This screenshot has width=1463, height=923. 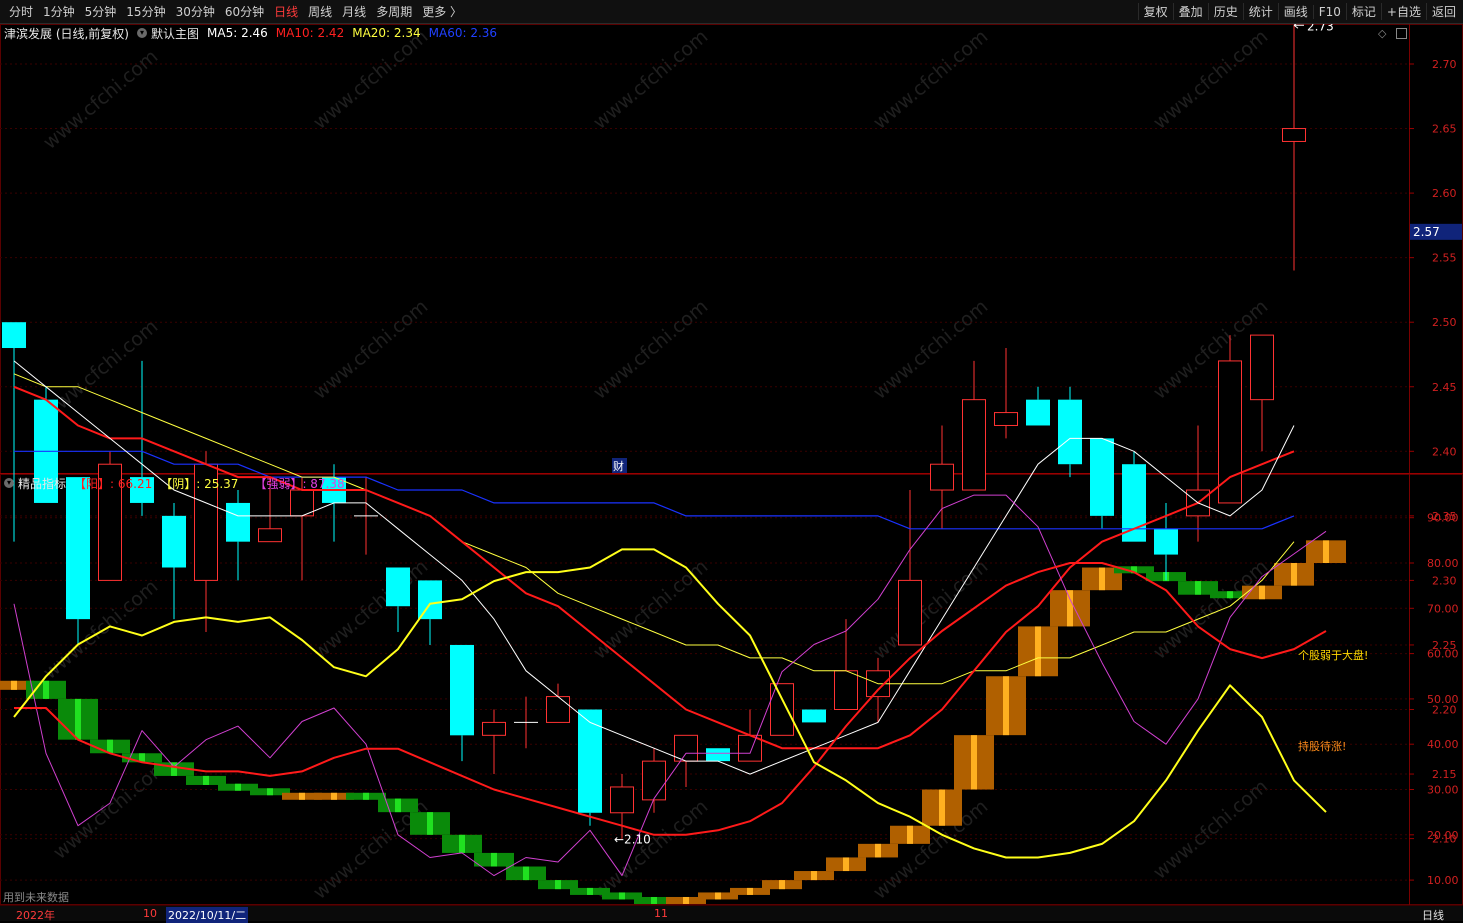 What do you see at coordinates (1329, 11) in the screenshot?
I see `toolbar-action-5: F10` at bounding box center [1329, 11].